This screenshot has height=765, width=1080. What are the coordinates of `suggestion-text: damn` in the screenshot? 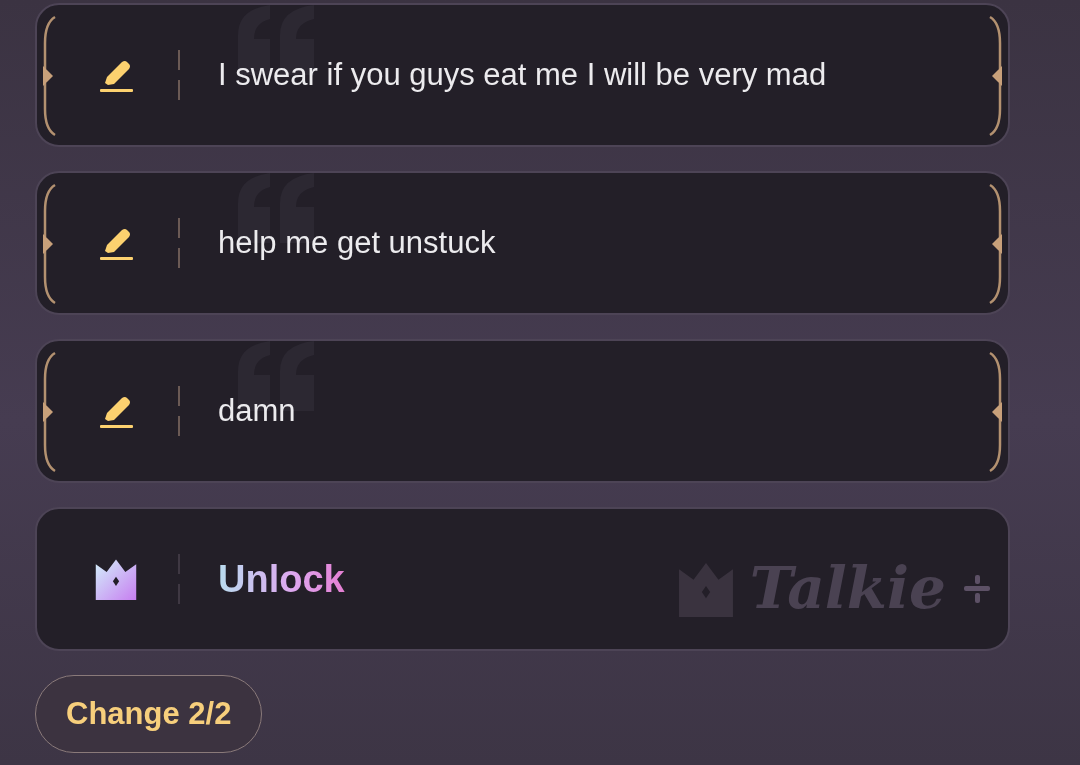 It's located at (257, 410).